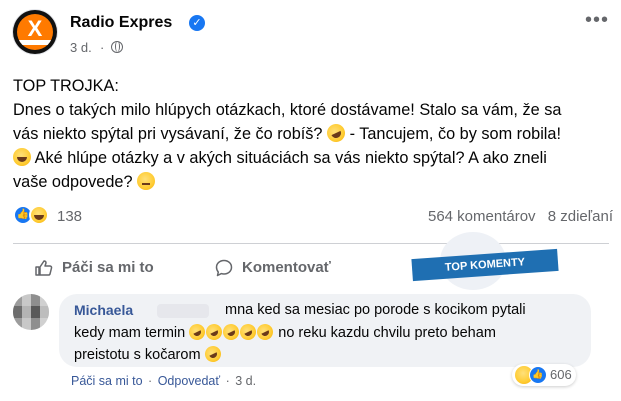 This screenshot has width=621, height=401. Describe the element at coordinates (597, 20) in the screenshot. I see `more-options-icon: •••` at that location.